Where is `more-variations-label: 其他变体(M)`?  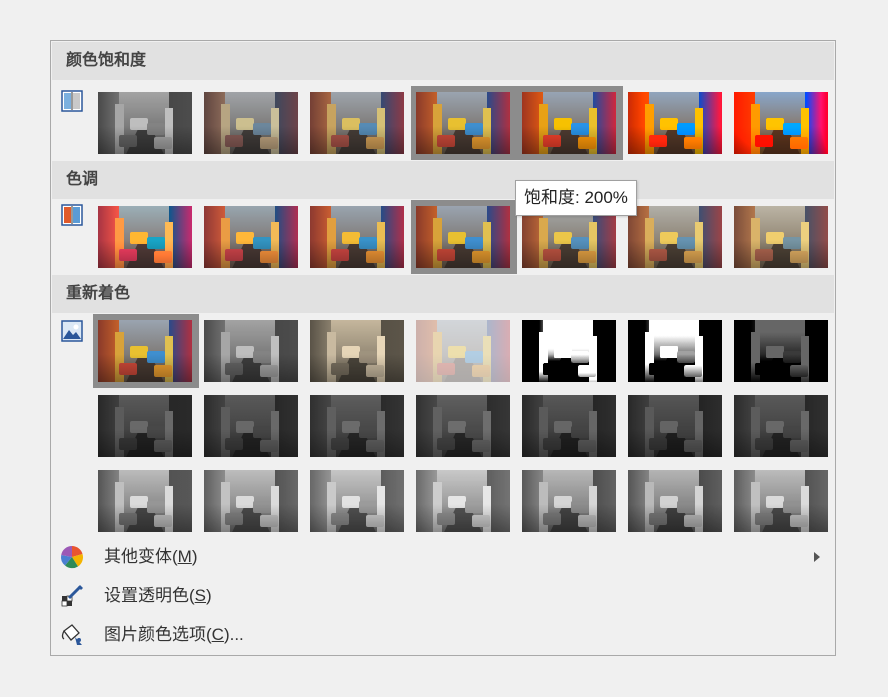
more-variations-label: 其他变体(M) is located at coordinates (151, 556).